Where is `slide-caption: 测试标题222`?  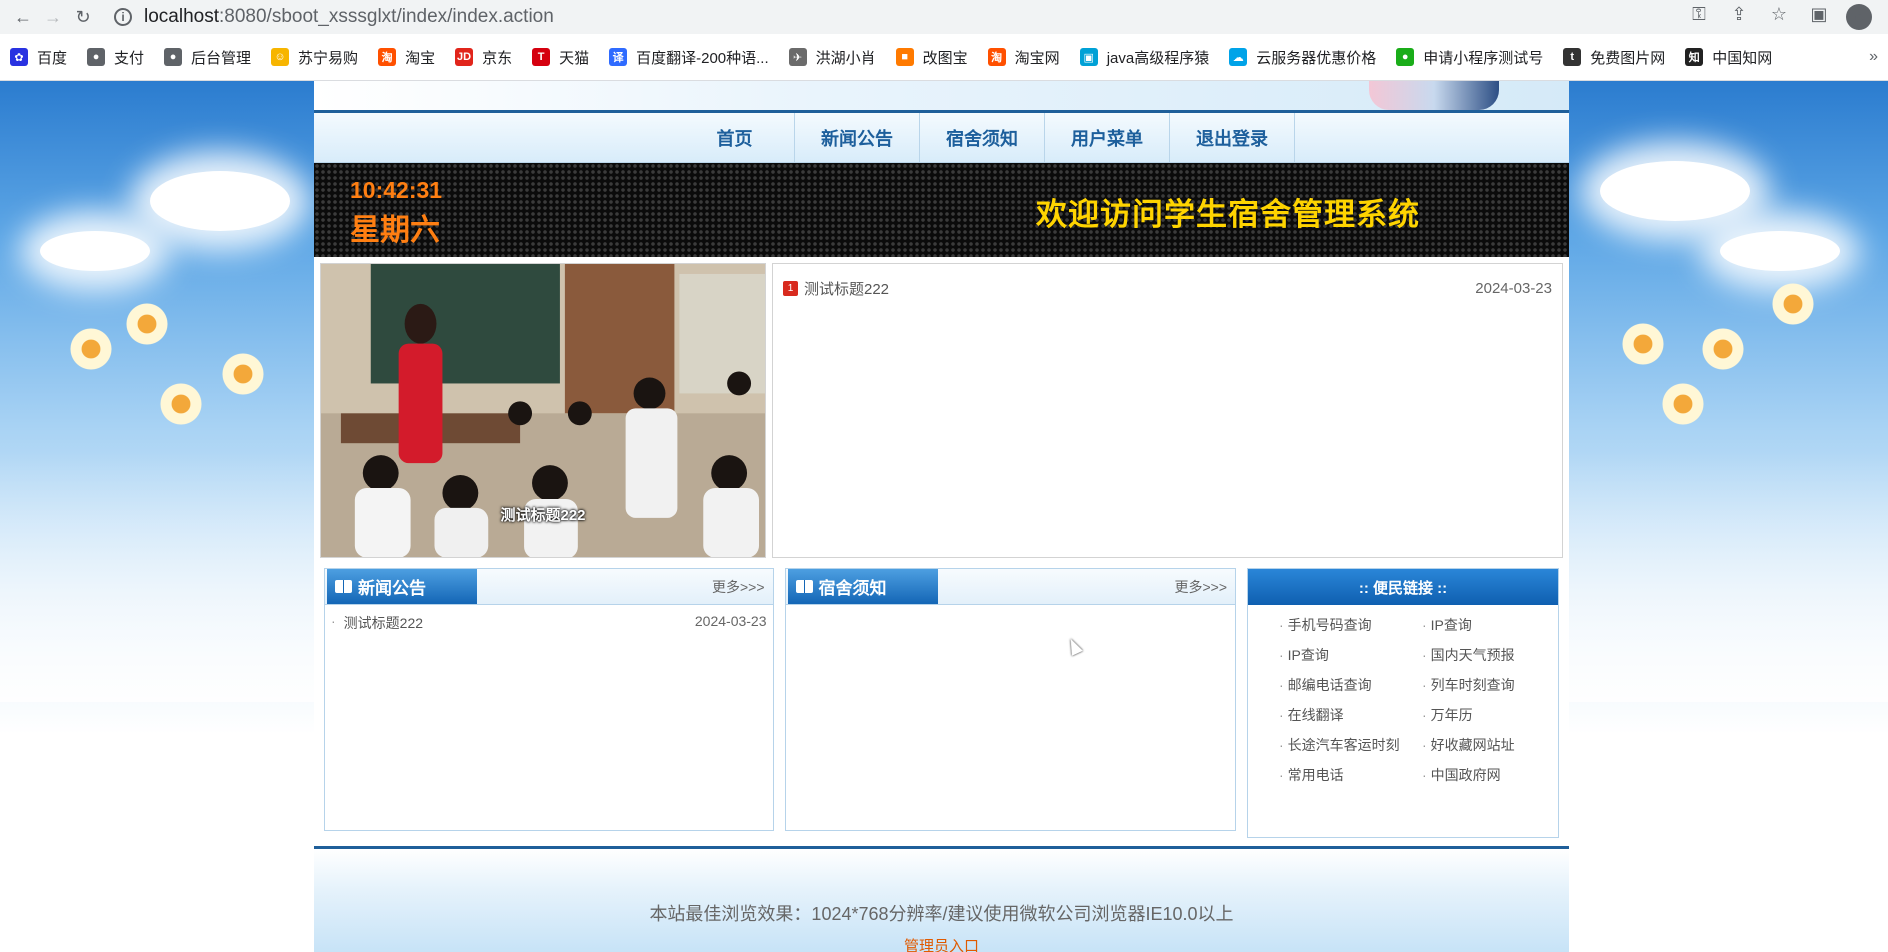
slide-caption: 测试标题222 is located at coordinates (543, 515).